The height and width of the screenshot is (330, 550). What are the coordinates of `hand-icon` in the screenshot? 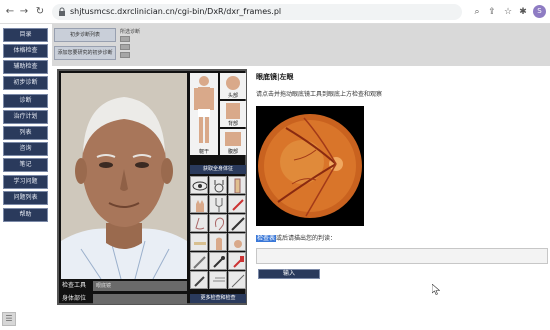 It's located at (199, 204).